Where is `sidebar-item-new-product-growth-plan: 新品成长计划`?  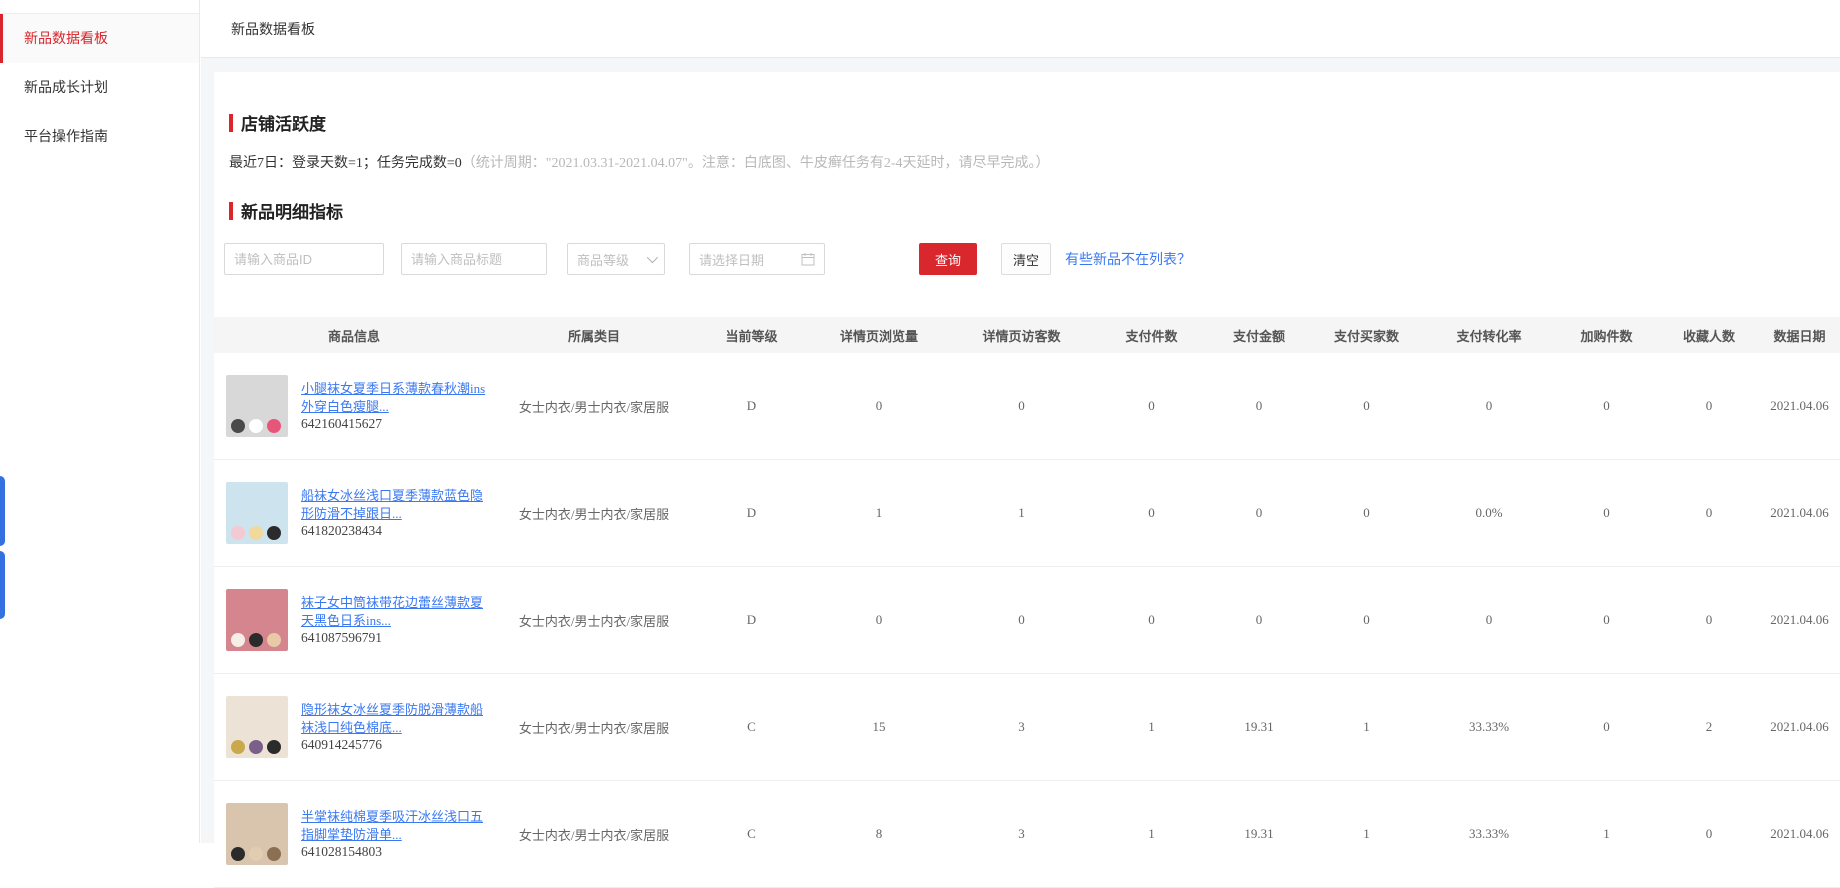 sidebar-item-new-product-growth-plan: 新品成长计划 is located at coordinates (99, 87).